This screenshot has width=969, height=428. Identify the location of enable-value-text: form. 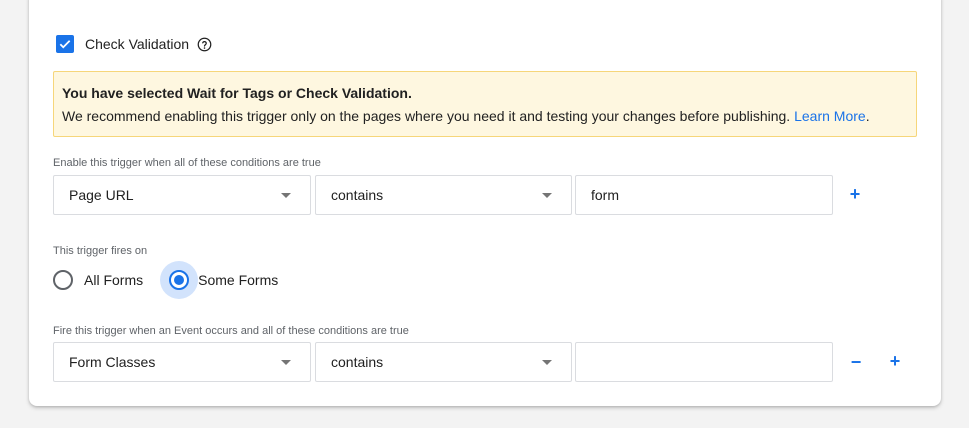
(605, 195).